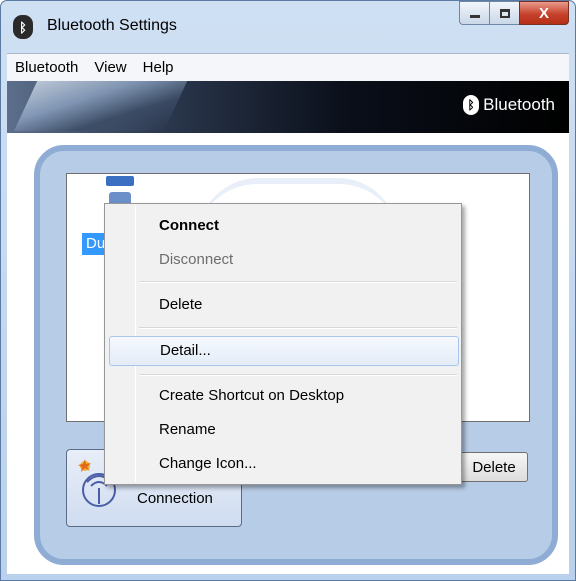  What do you see at coordinates (120, 181) in the screenshot?
I see `device-icon-top` at bounding box center [120, 181].